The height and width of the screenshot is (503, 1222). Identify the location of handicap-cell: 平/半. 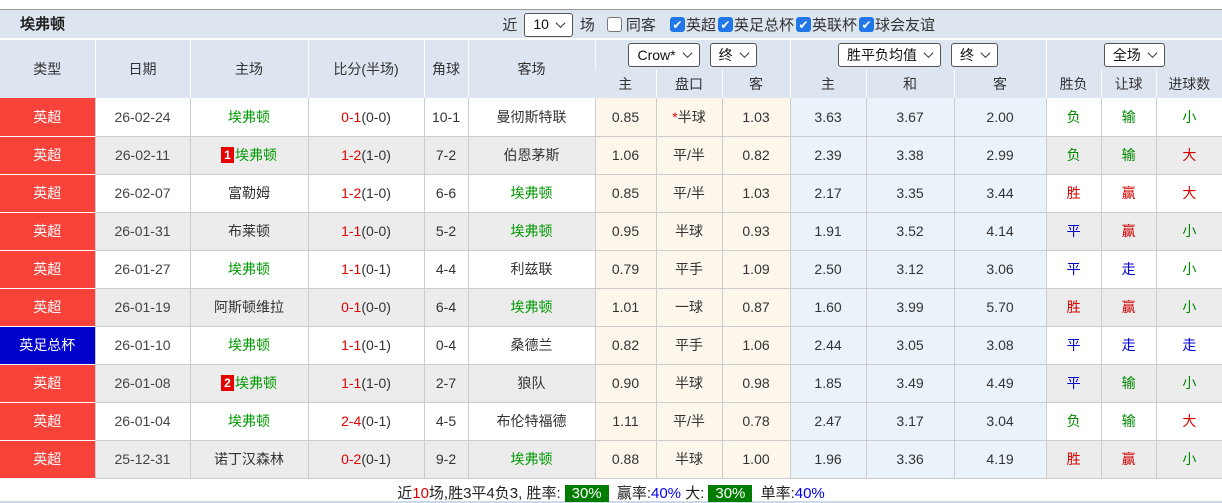
(688, 193).